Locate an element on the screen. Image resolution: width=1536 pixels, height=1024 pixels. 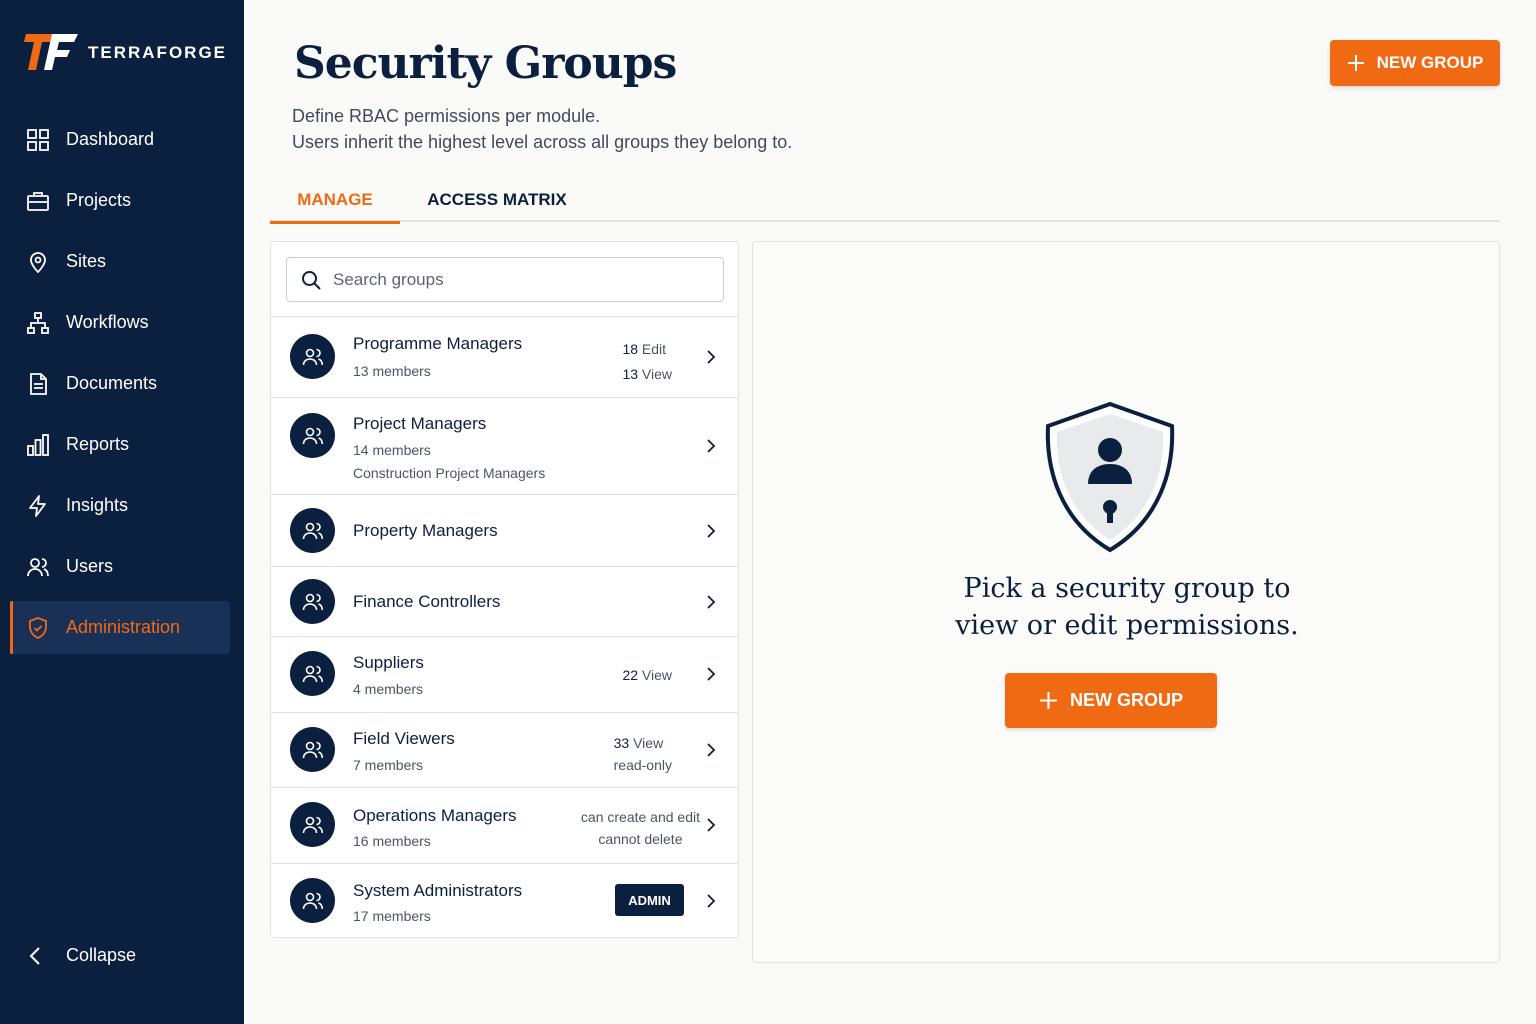
sidebar-item-workflows: Workflows is located at coordinates (120, 322).